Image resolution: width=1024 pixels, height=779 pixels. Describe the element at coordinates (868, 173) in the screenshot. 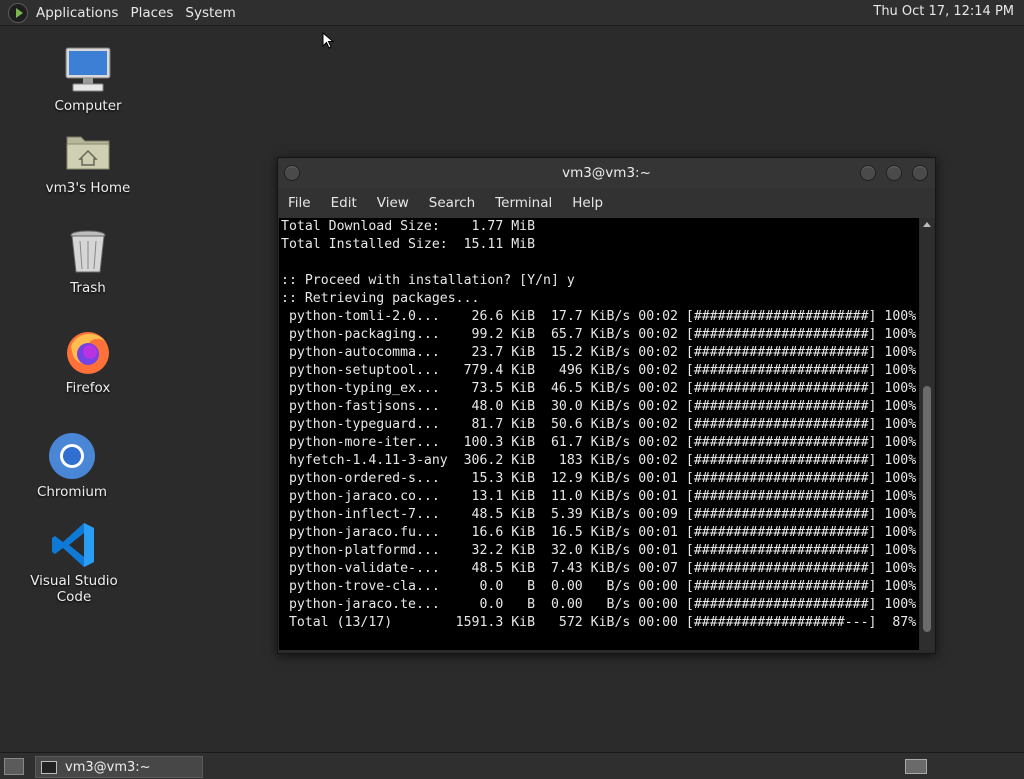

I see `minimize-button` at that location.